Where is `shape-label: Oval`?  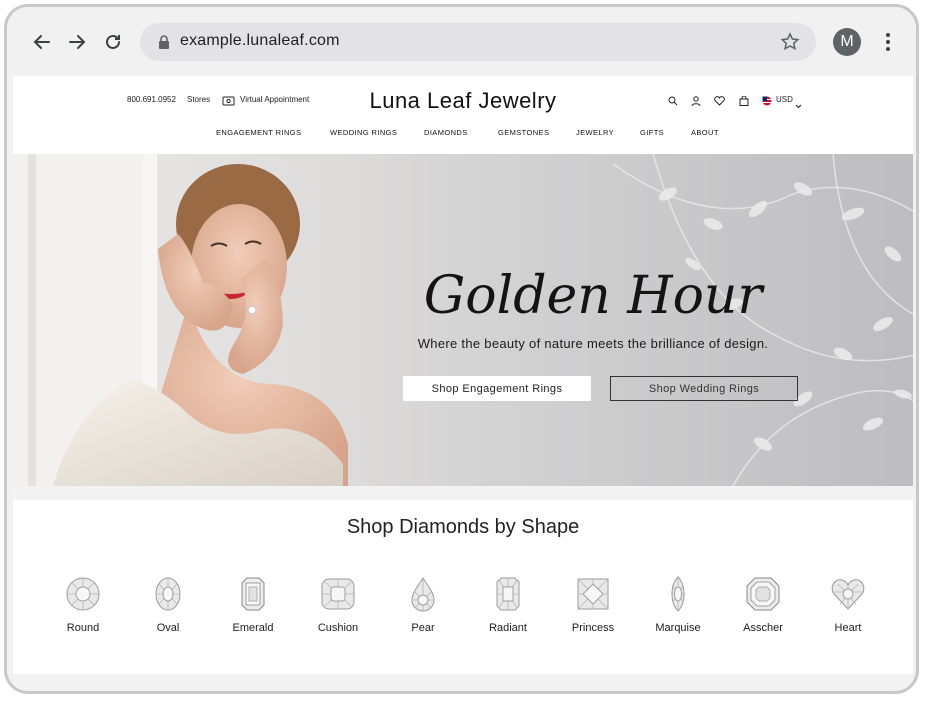
shape-label: Oval is located at coordinates (168, 628).